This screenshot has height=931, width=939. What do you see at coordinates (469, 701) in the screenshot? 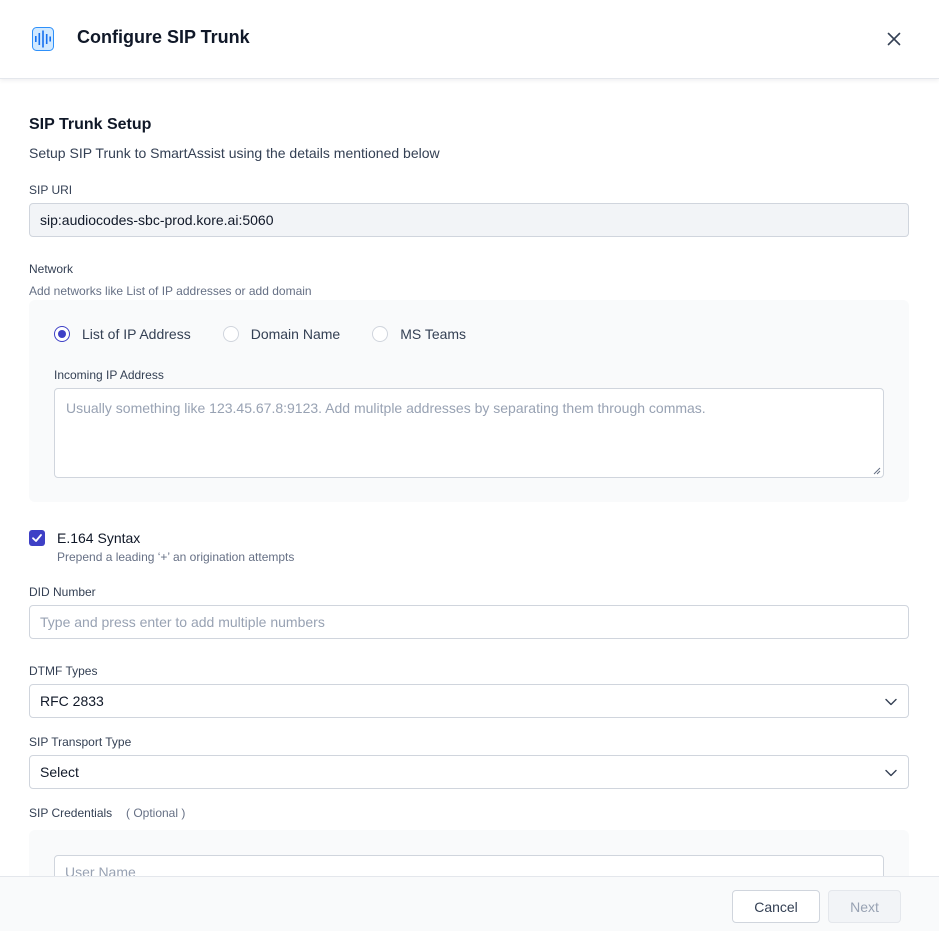
I see `dtmf-types-select: RFC 2833` at bounding box center [469, 701].